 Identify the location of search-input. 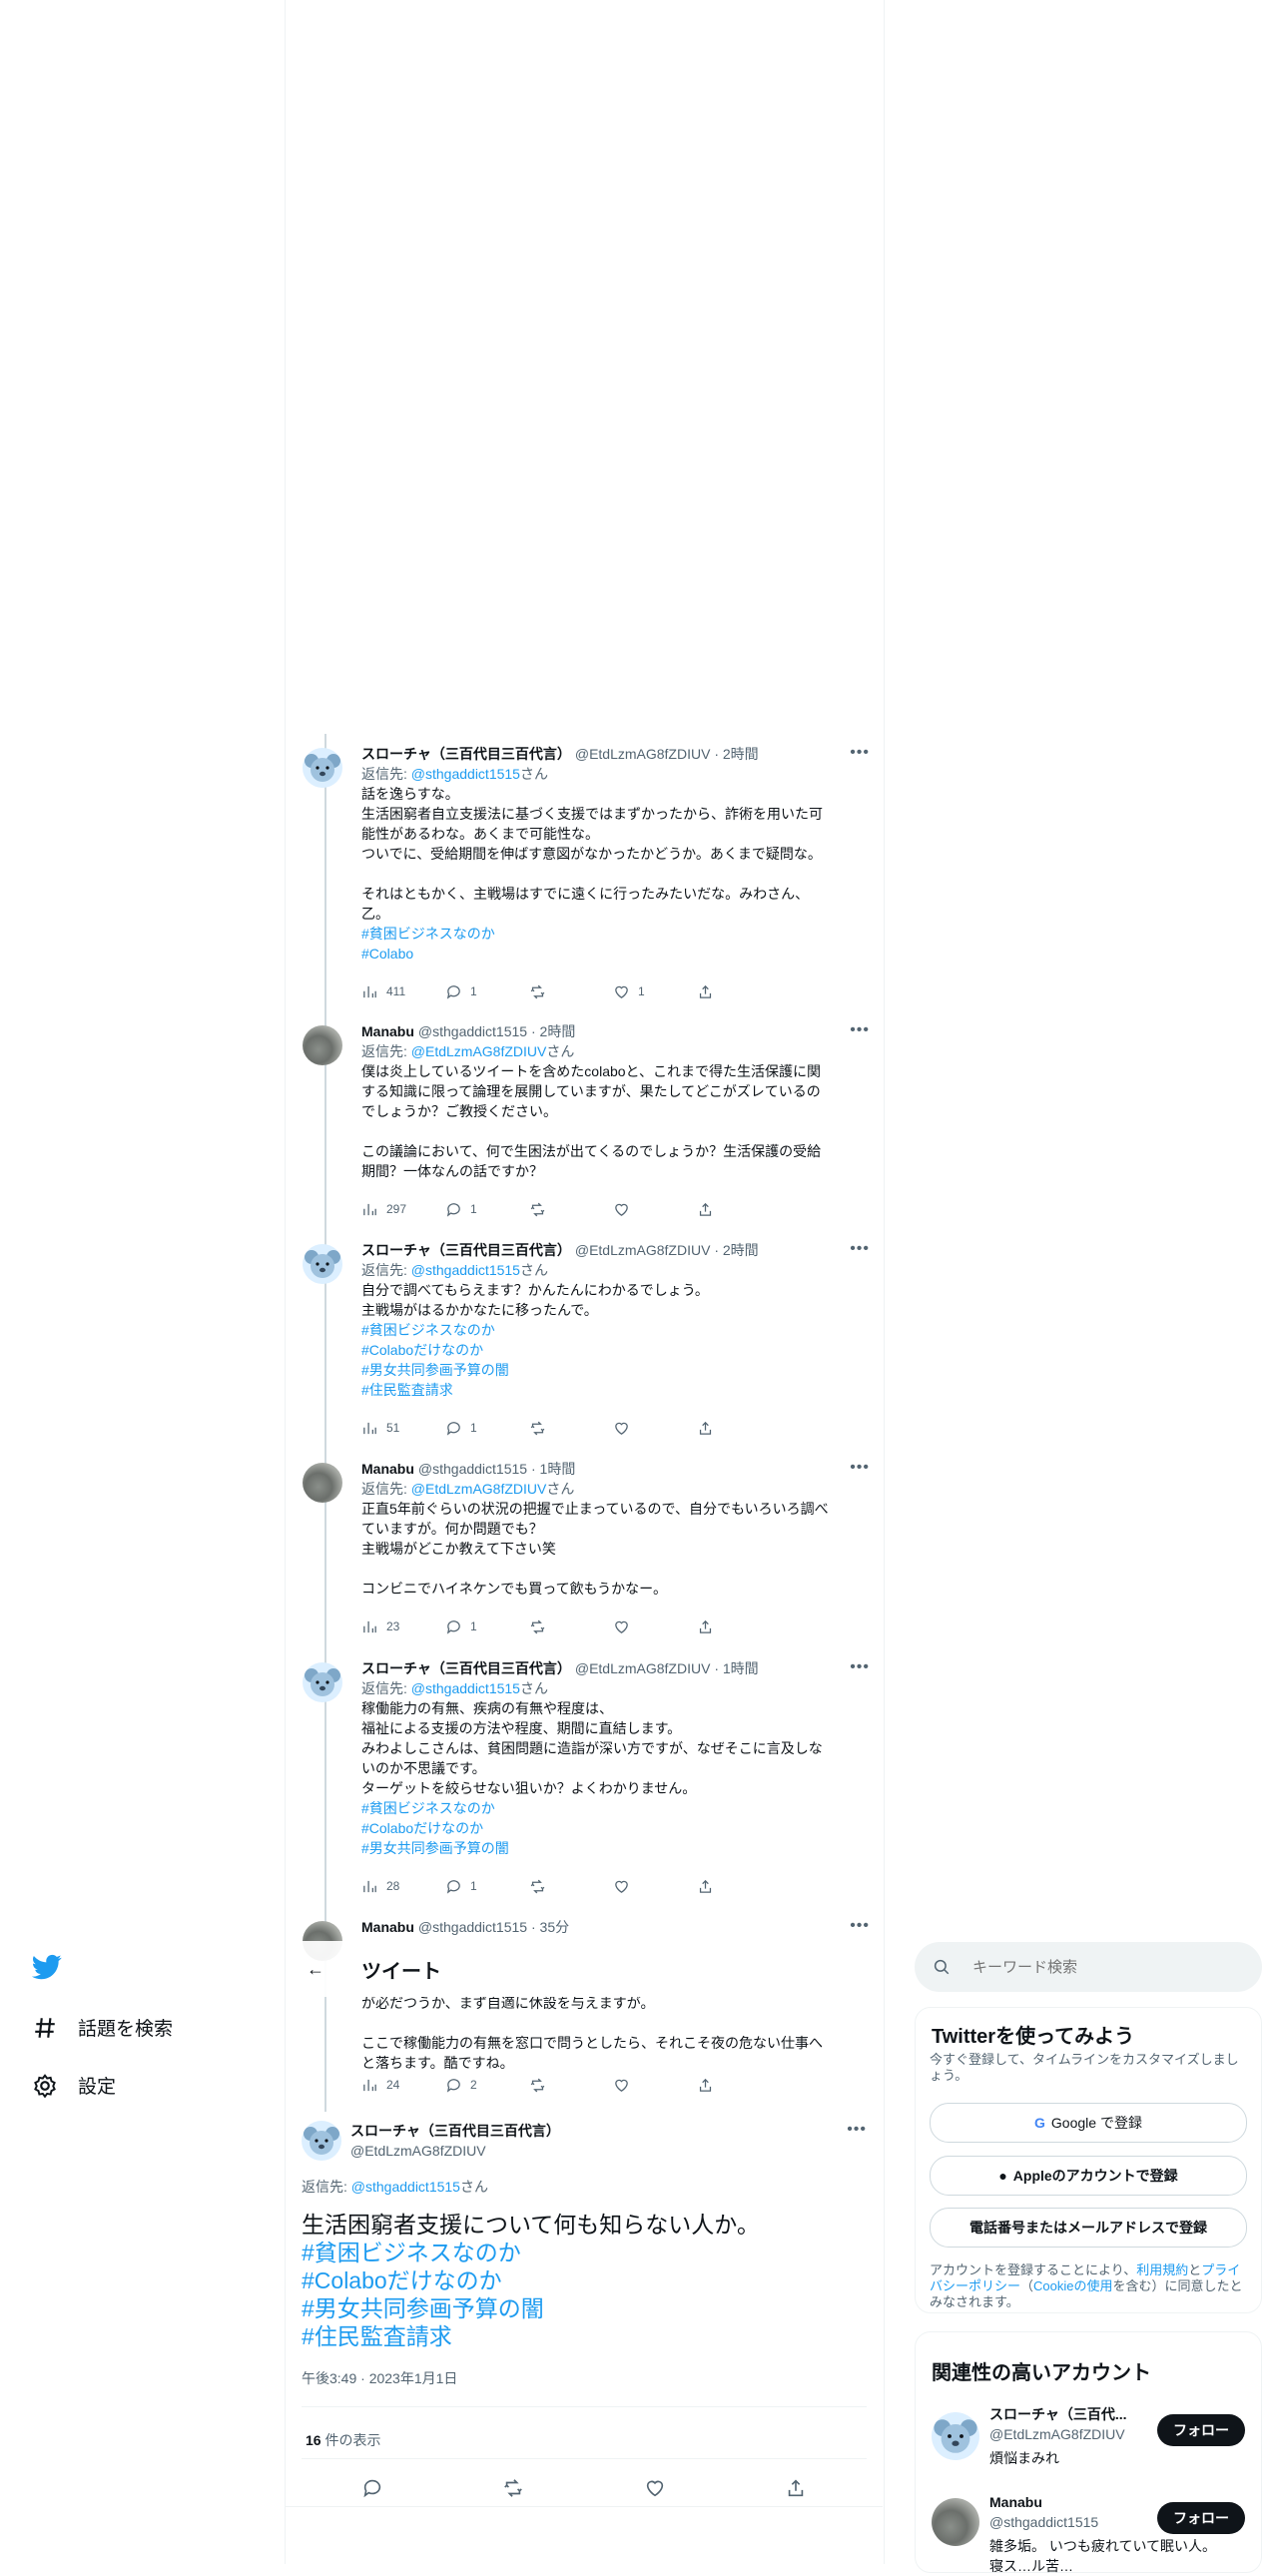
(1102, 1967).